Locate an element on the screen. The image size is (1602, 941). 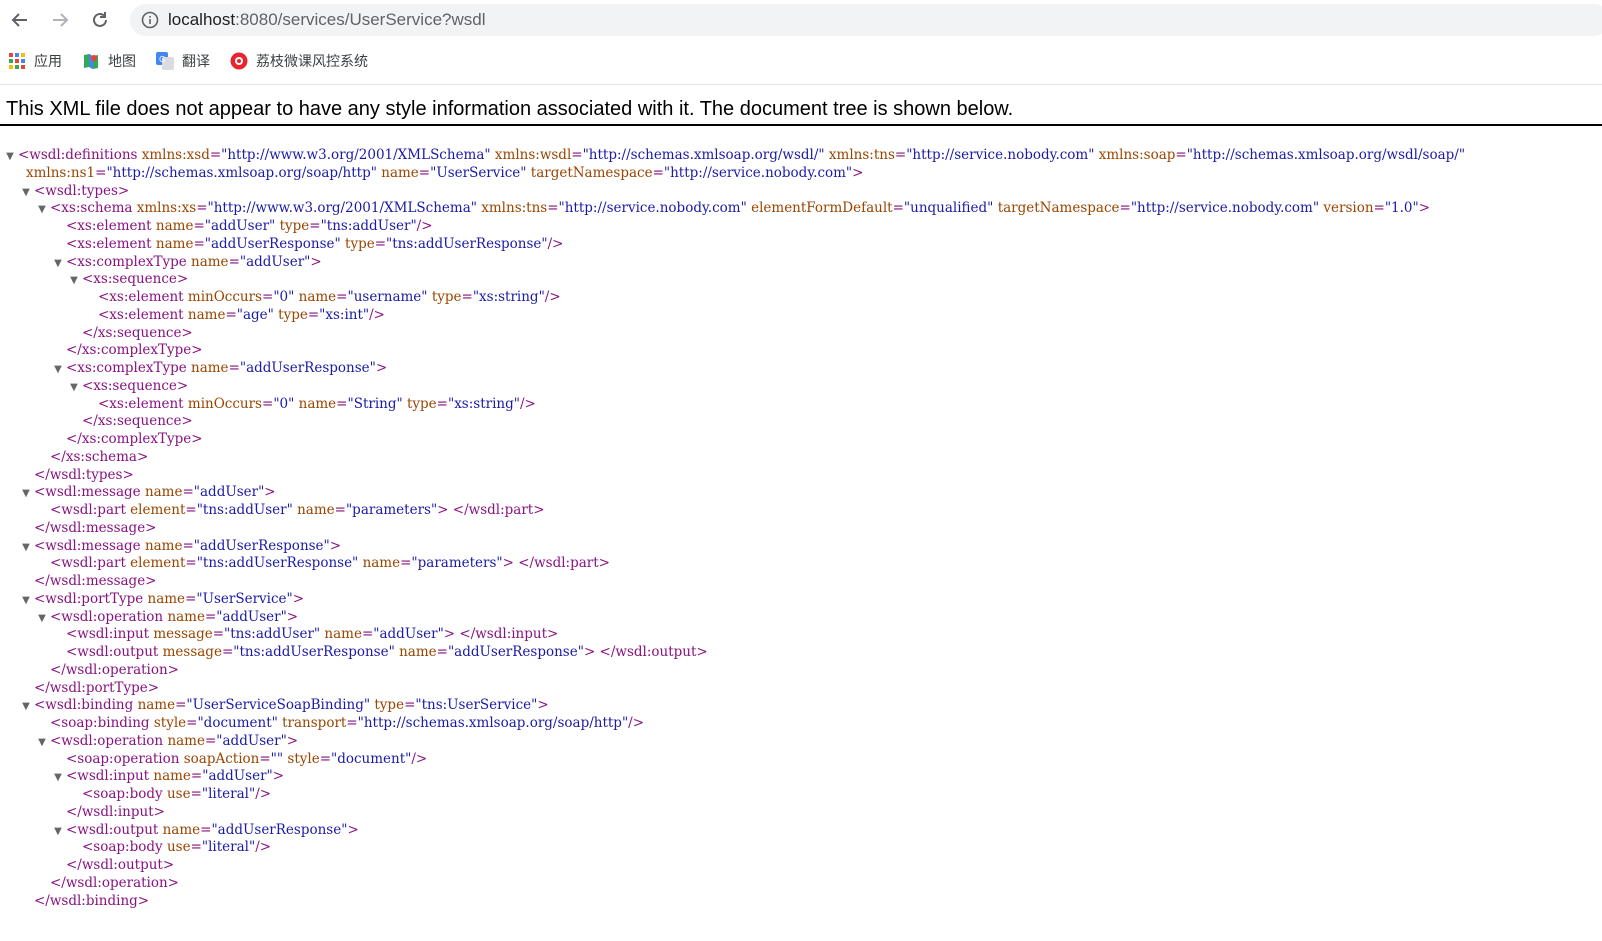
xml-line: </wsdl:binding> is located at coordinates (801, 902).